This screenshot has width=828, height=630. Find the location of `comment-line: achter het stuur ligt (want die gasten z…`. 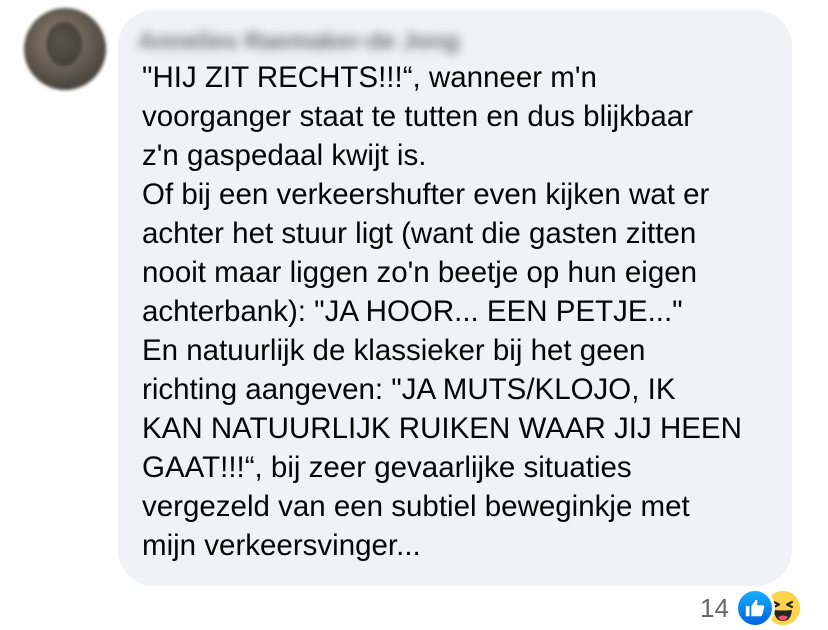

comment-line: achter het stuur ligt (want die gasten z… is located at coordinates (419, 233).